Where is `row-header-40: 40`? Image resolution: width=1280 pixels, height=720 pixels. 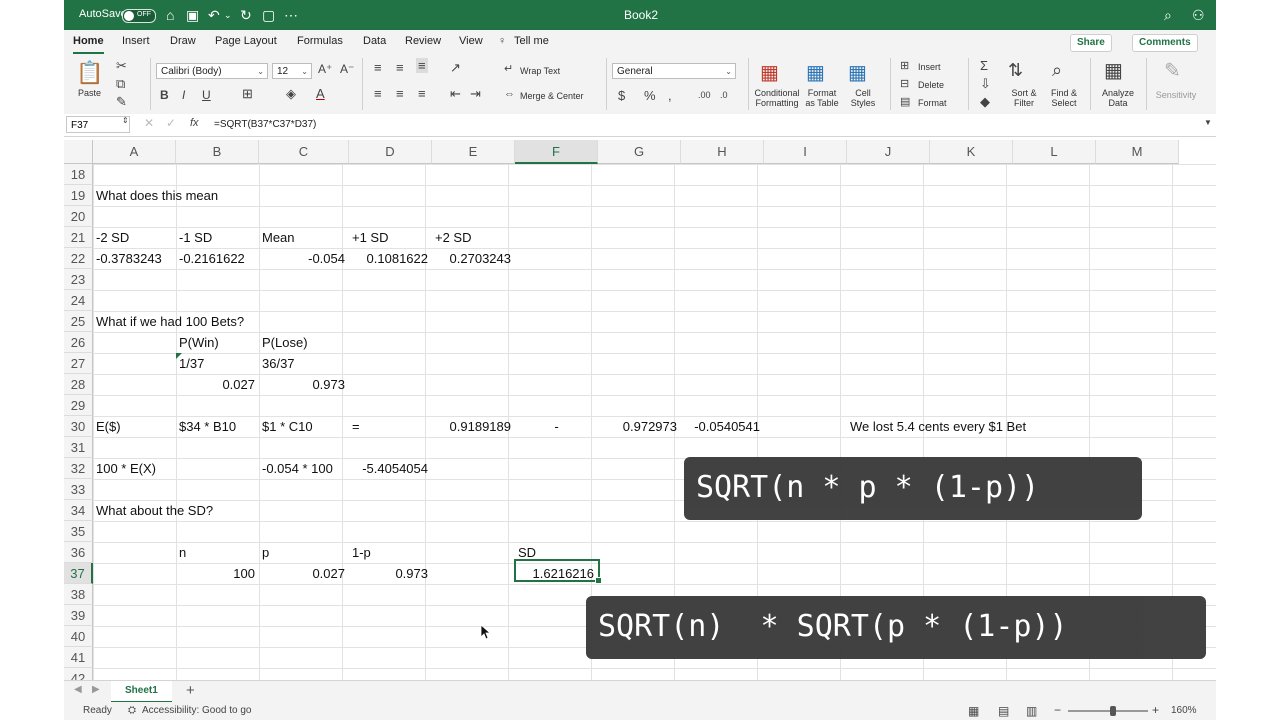 row-header-40: 40 is located at coordinates (78, 636).